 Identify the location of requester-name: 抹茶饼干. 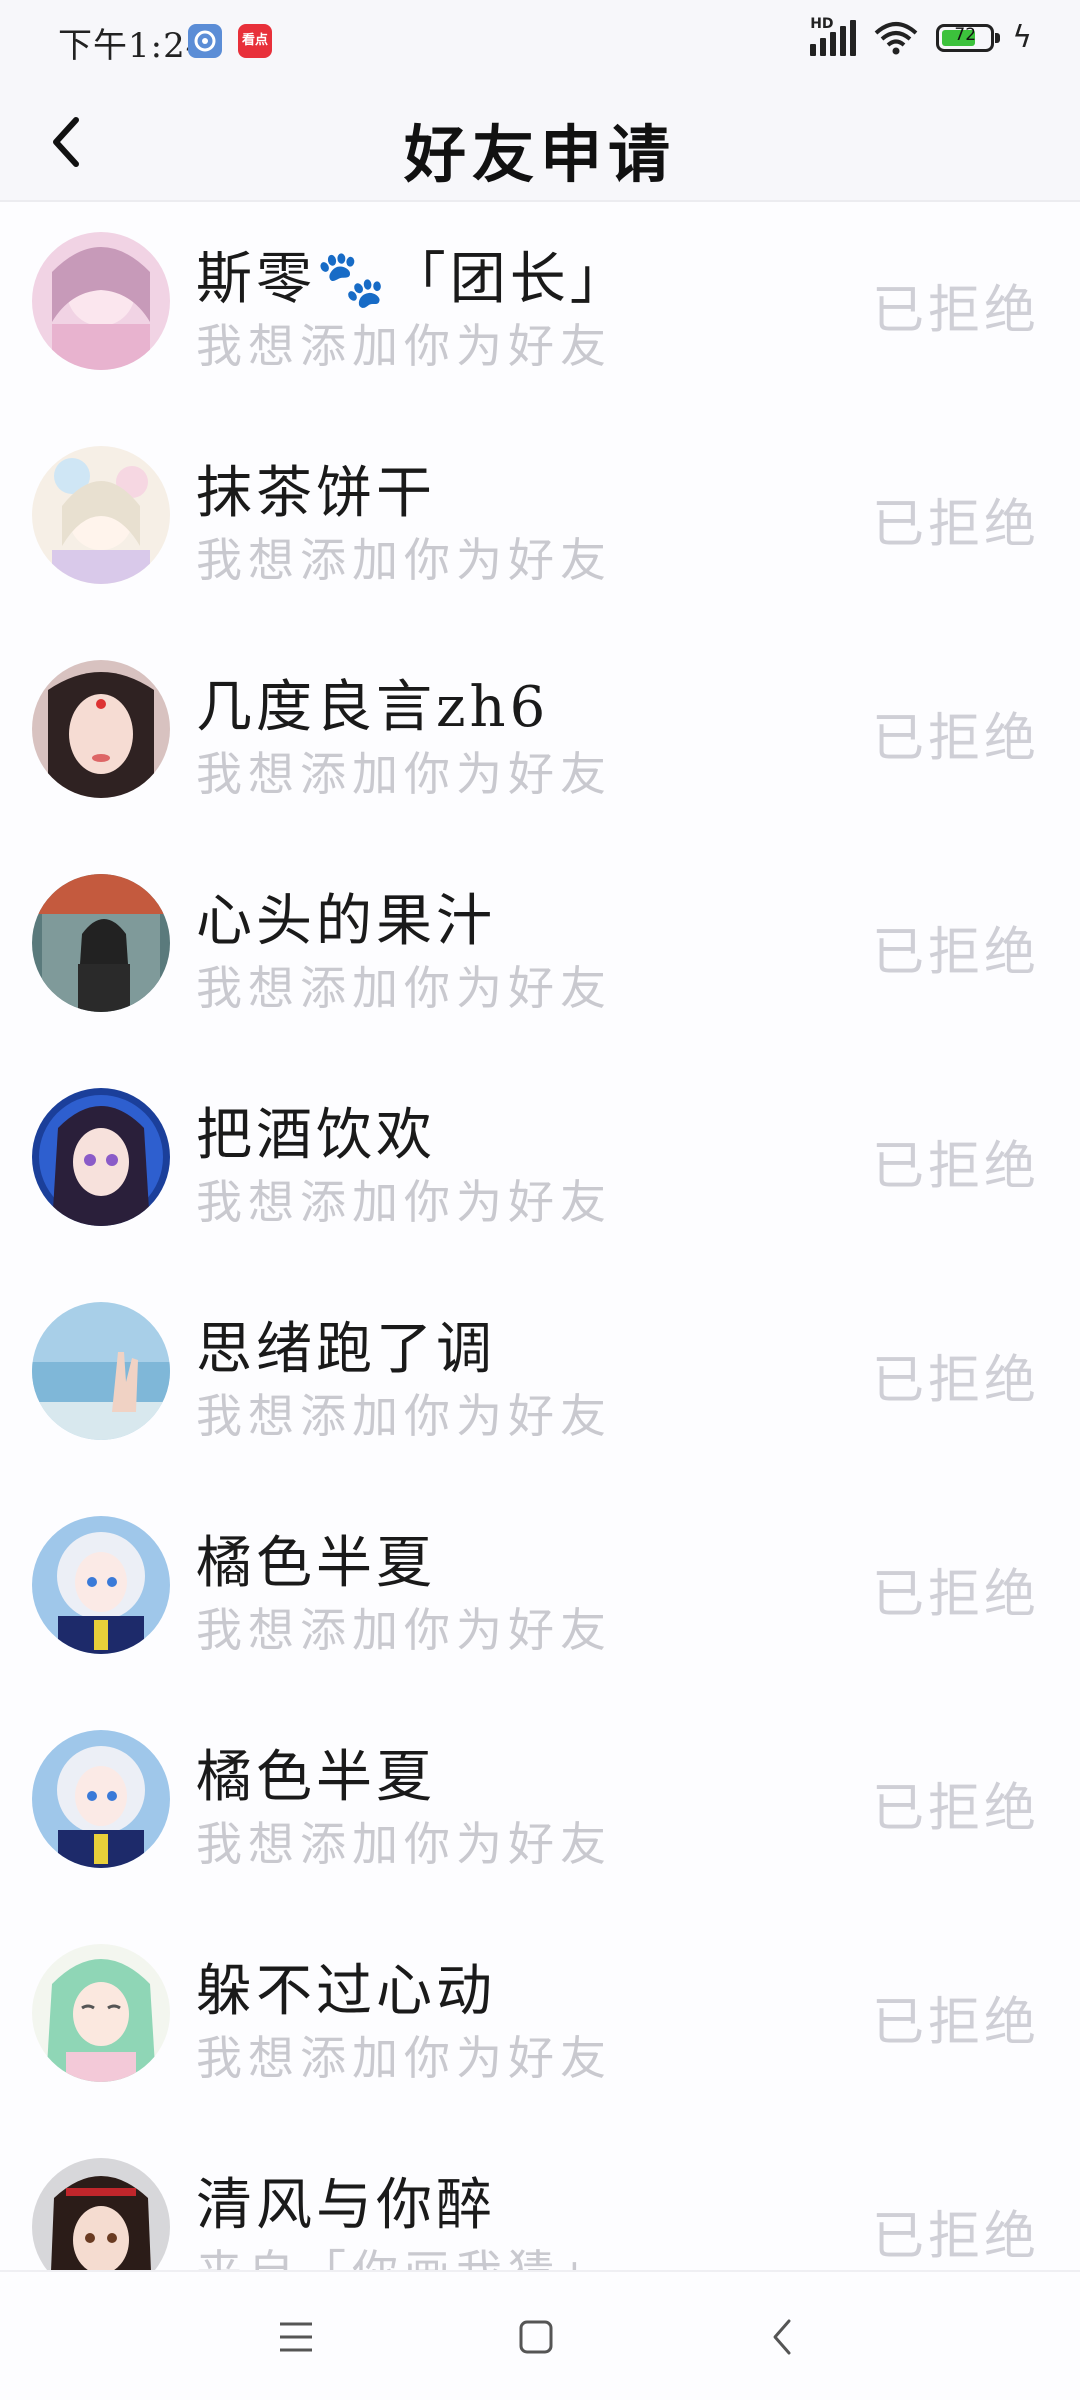
(316, 493).